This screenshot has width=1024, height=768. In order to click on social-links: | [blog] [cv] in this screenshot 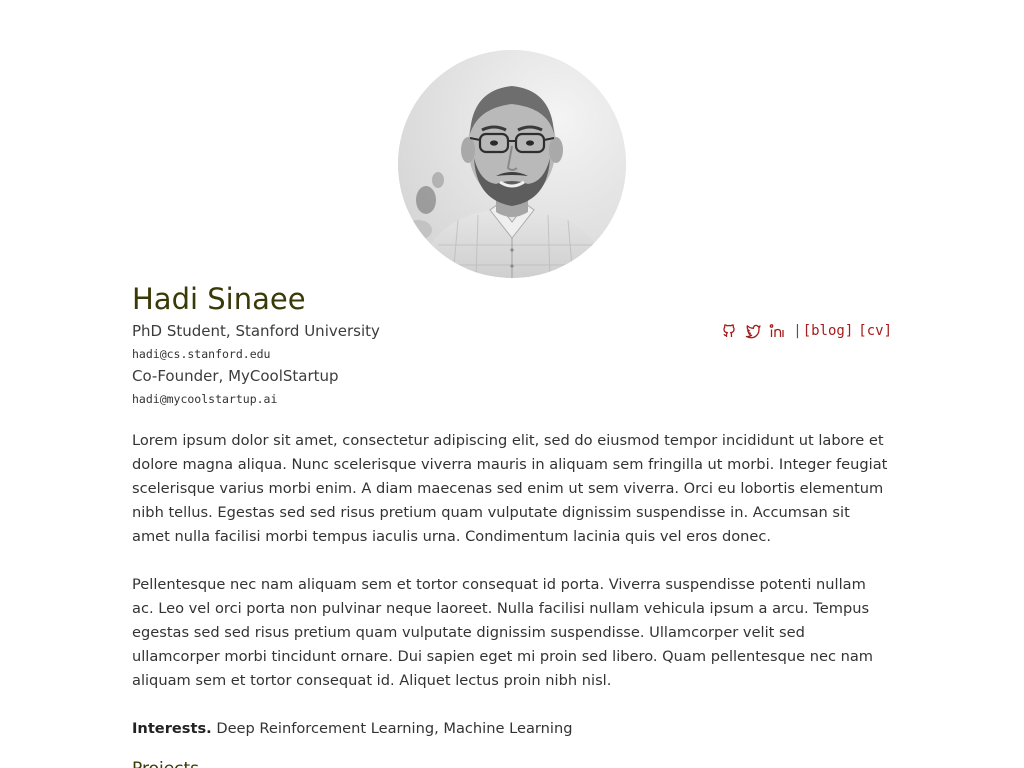, I will do `click(806, 331)`.